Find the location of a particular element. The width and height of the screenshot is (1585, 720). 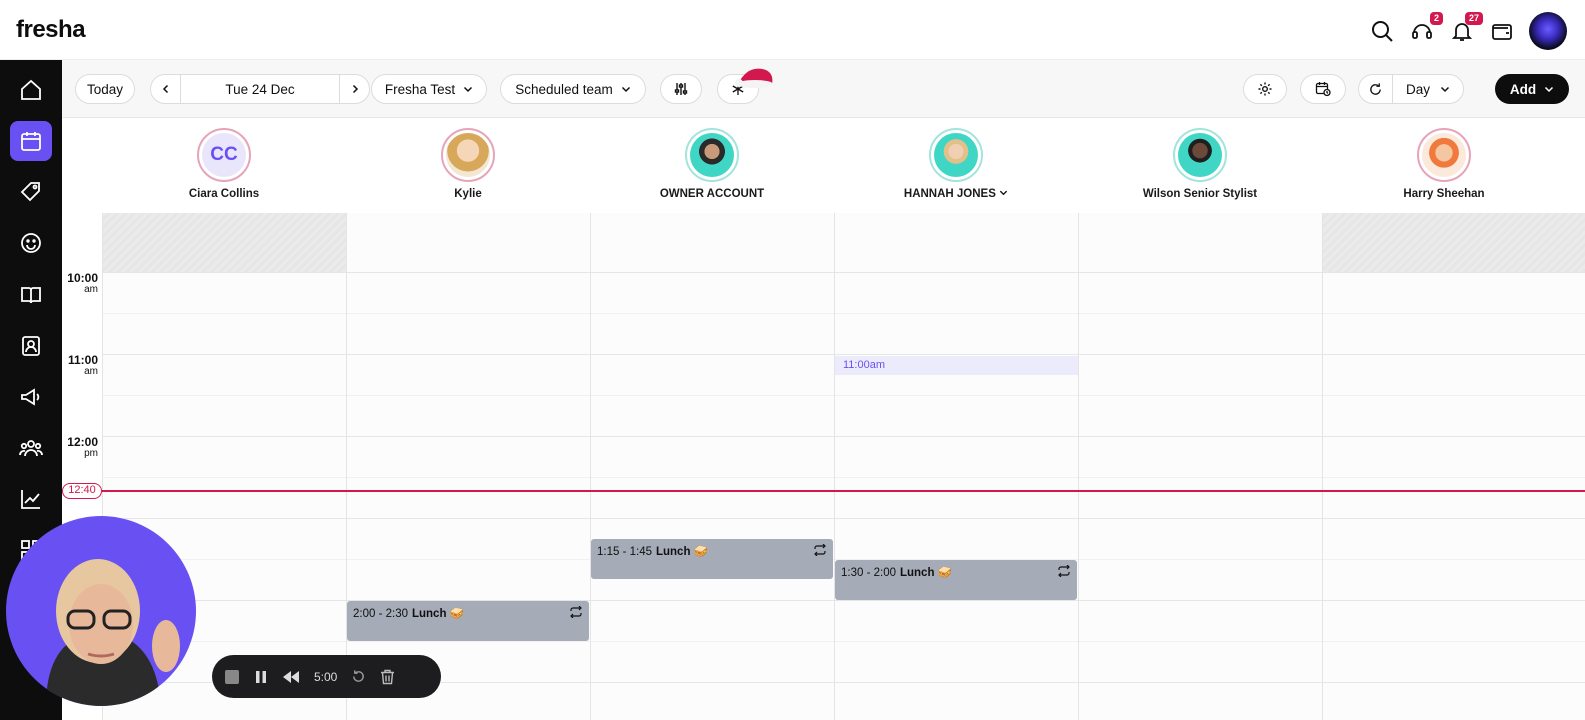

team-icon is located at coordinates (31, 448).